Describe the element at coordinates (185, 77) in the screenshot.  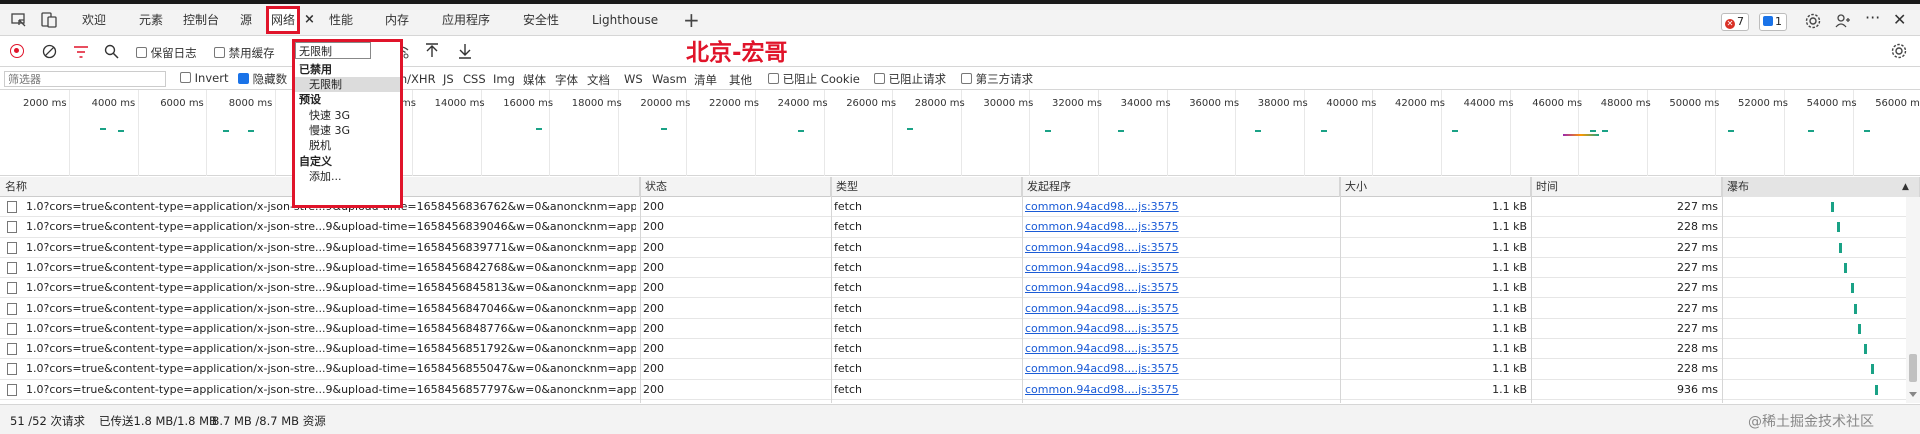
I see `invert-box` at that location.